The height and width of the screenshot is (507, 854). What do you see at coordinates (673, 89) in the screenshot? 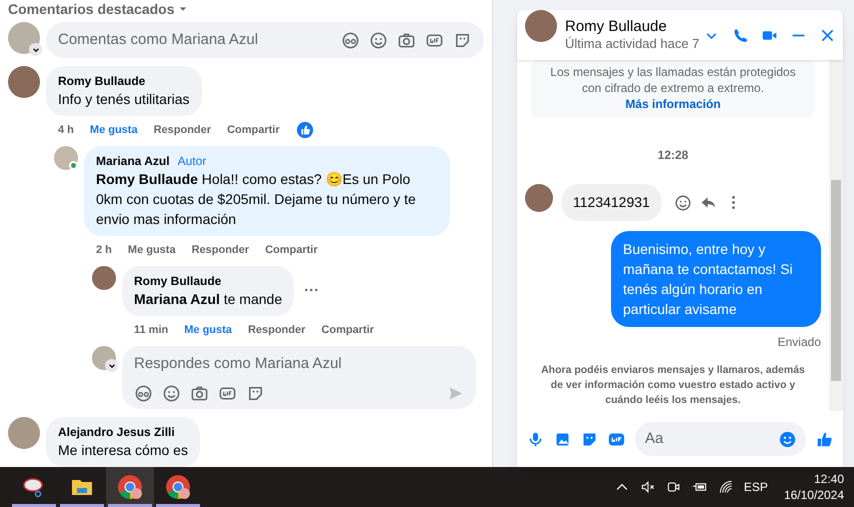
I see `encryption-notice: Los mensajes y las llamadas están protegidos con cifrado de extremo a extremo. Más información` at bounding box center [673, 89].